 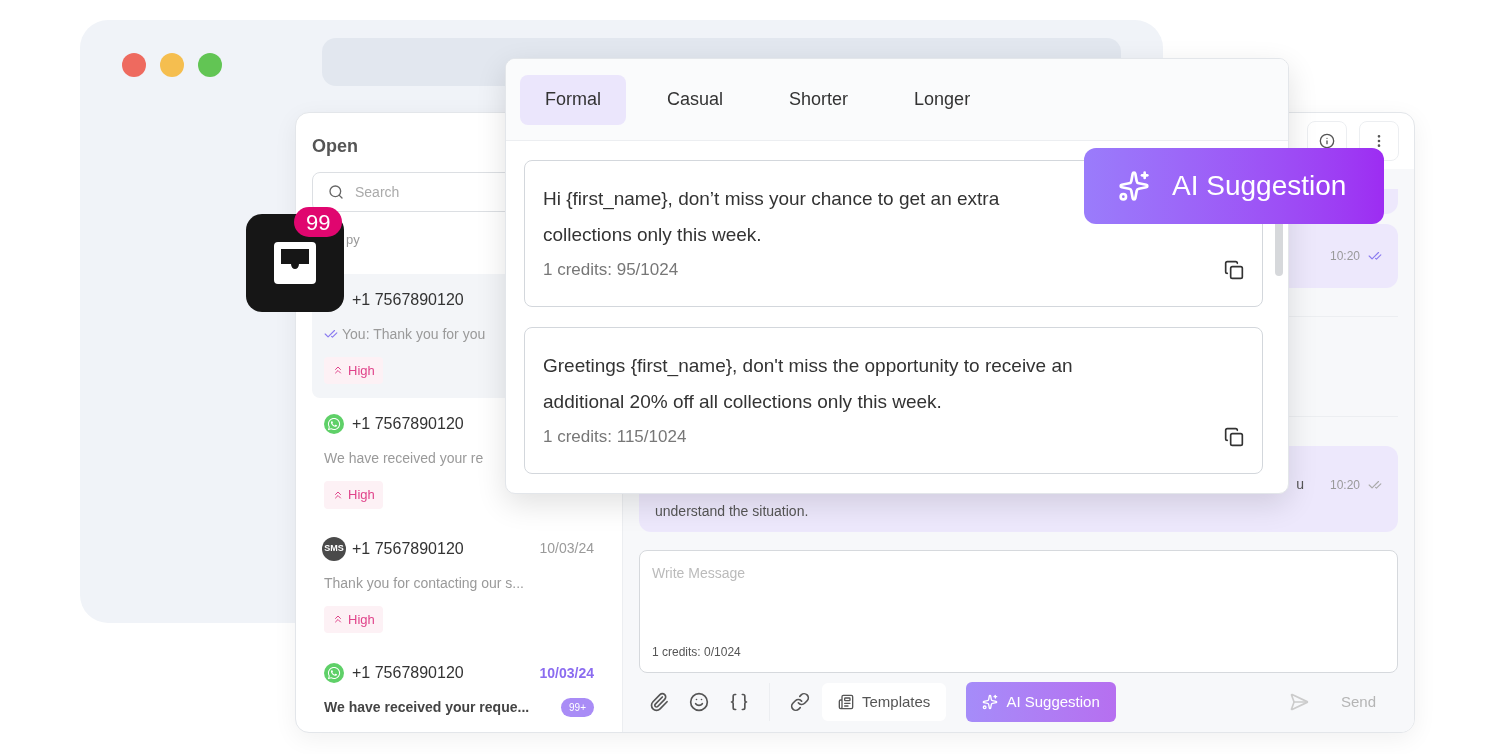 I want to click on filter-label: py, so click(x=353, y=240).